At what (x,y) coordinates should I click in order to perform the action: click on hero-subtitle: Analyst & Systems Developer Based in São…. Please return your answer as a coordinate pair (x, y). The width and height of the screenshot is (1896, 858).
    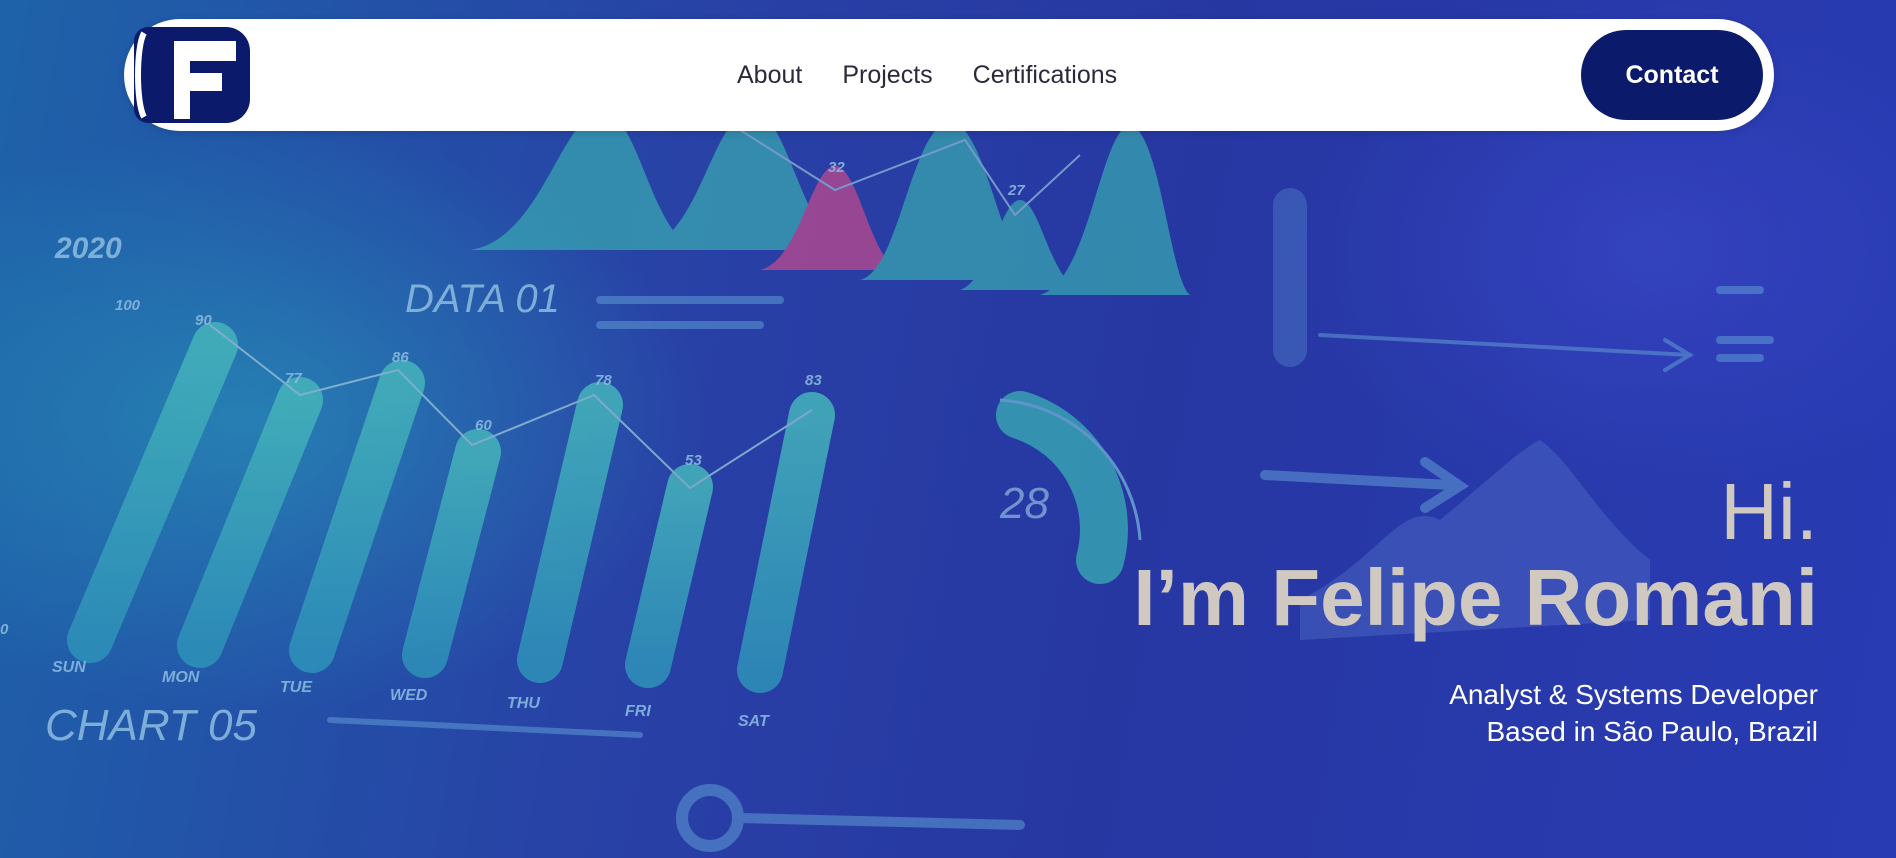
    Looking at the image, I should click on (1475, 713).